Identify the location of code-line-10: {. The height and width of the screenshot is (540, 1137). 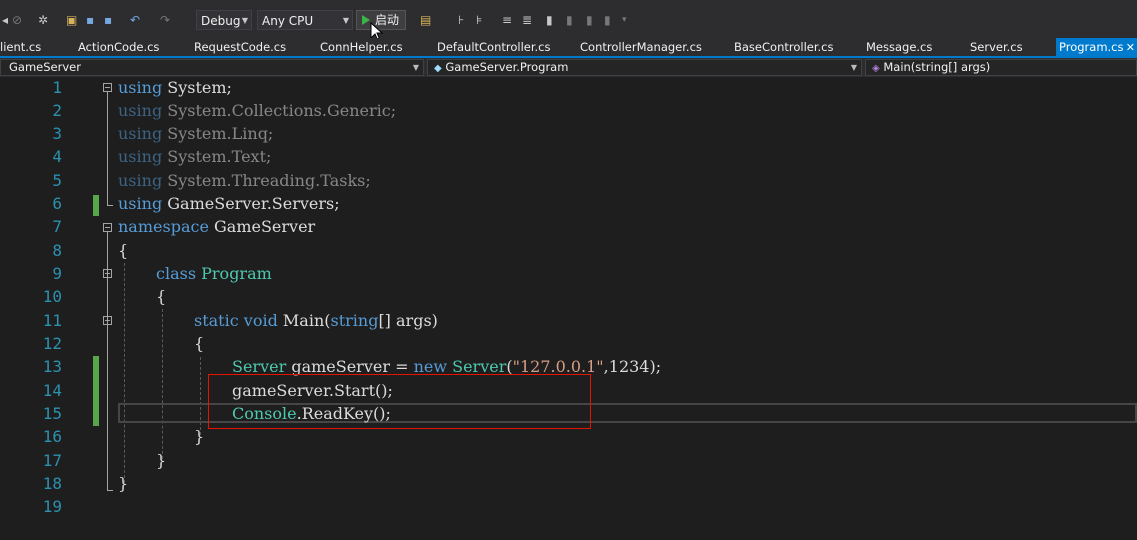
(161, 296).